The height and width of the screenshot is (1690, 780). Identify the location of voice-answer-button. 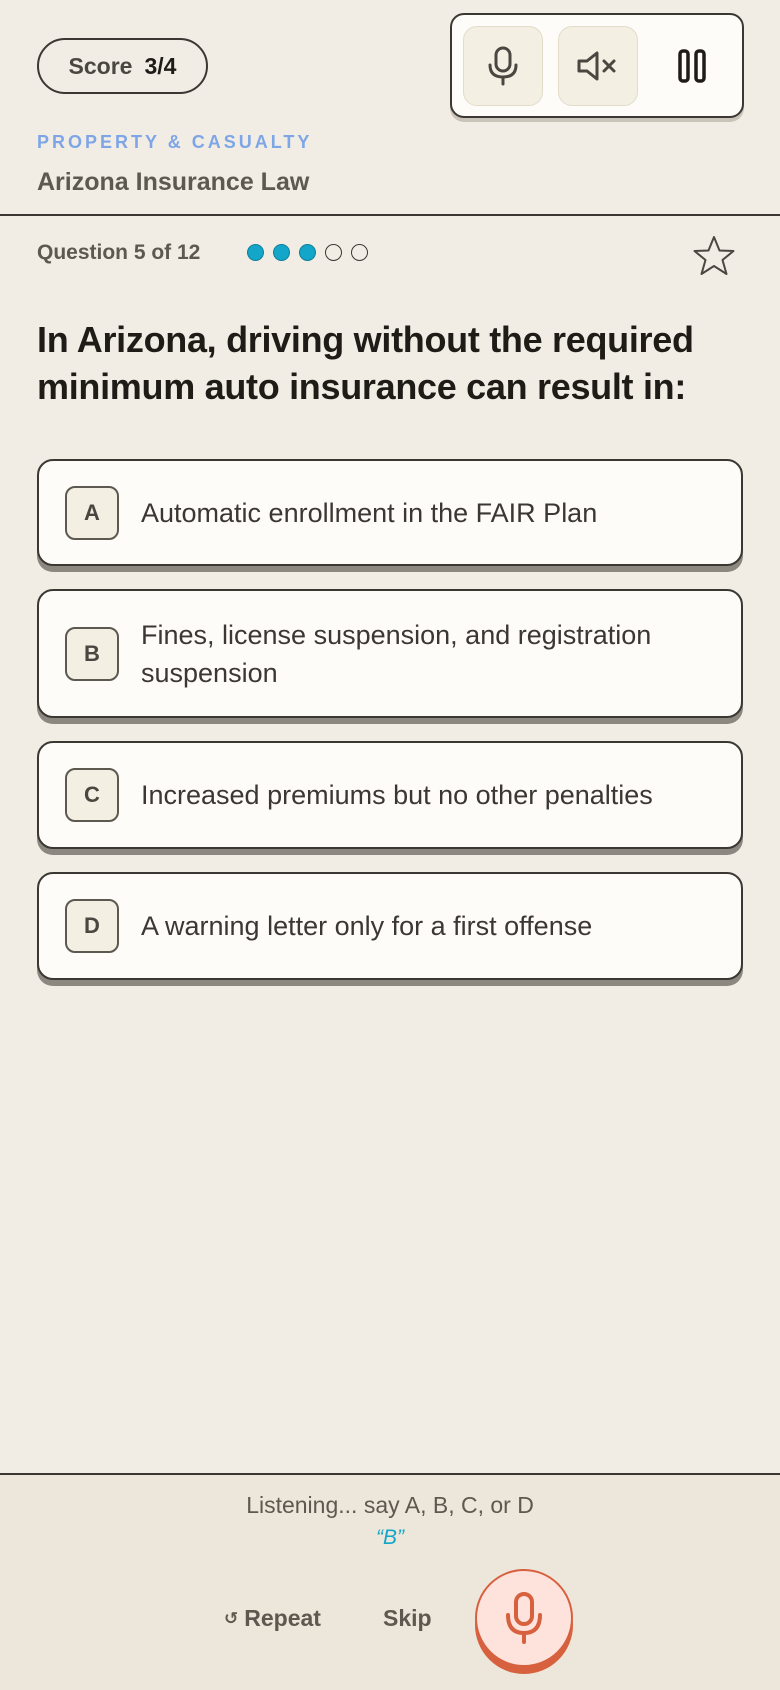
(524, 1618).